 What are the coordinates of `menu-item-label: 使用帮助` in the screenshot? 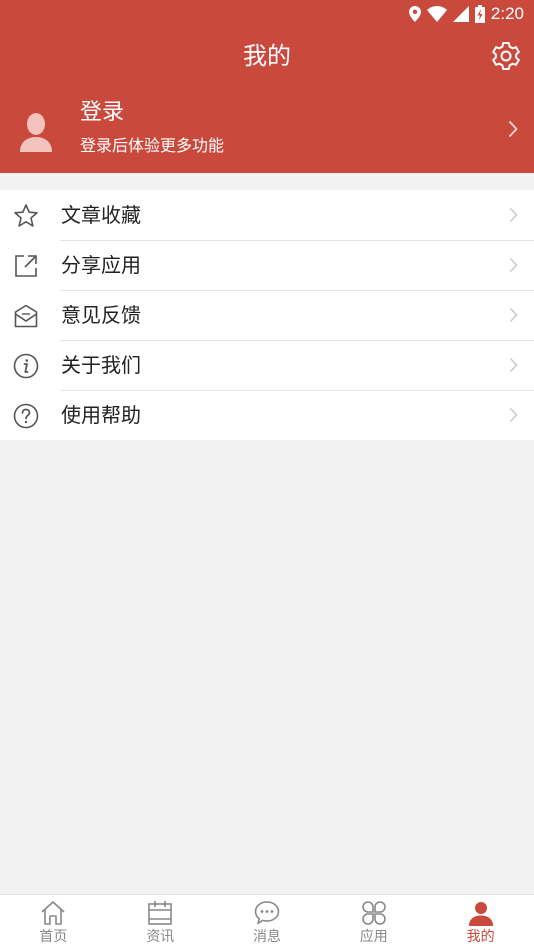 It's located at (101, 415).